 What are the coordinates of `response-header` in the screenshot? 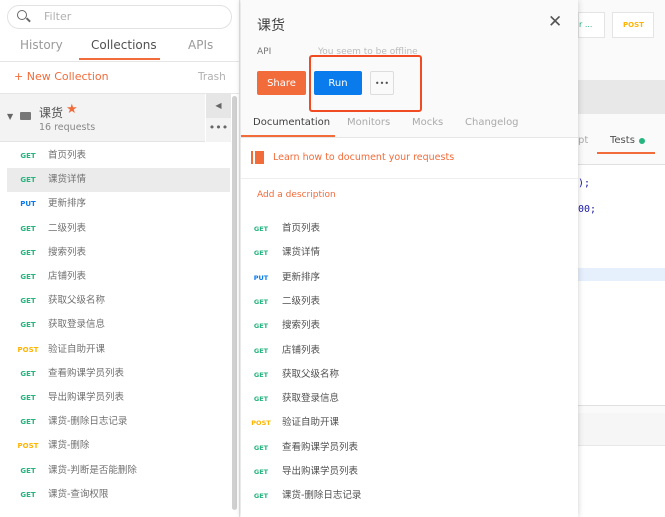 It's located at (621, 429).